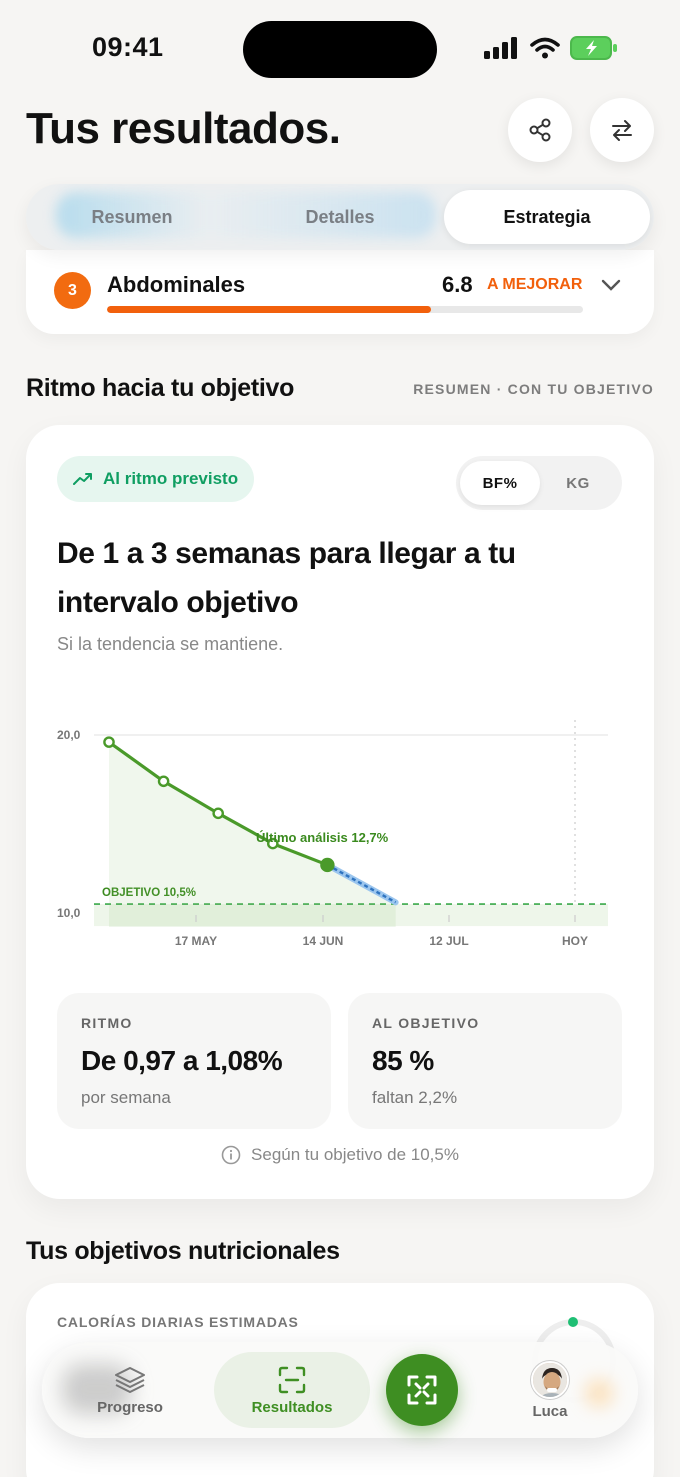  Describe the element at coordinates (355, 1154) in the screenshot. I see `goal-note-text: Según tu objetivo de 10,5%` at that location.